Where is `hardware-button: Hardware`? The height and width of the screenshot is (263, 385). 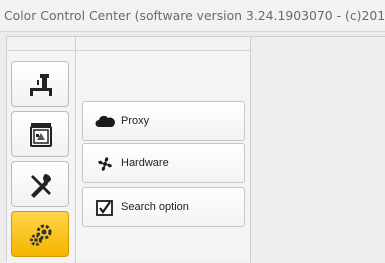
hardware-button: Hardware is located at coordinates (163, 163).